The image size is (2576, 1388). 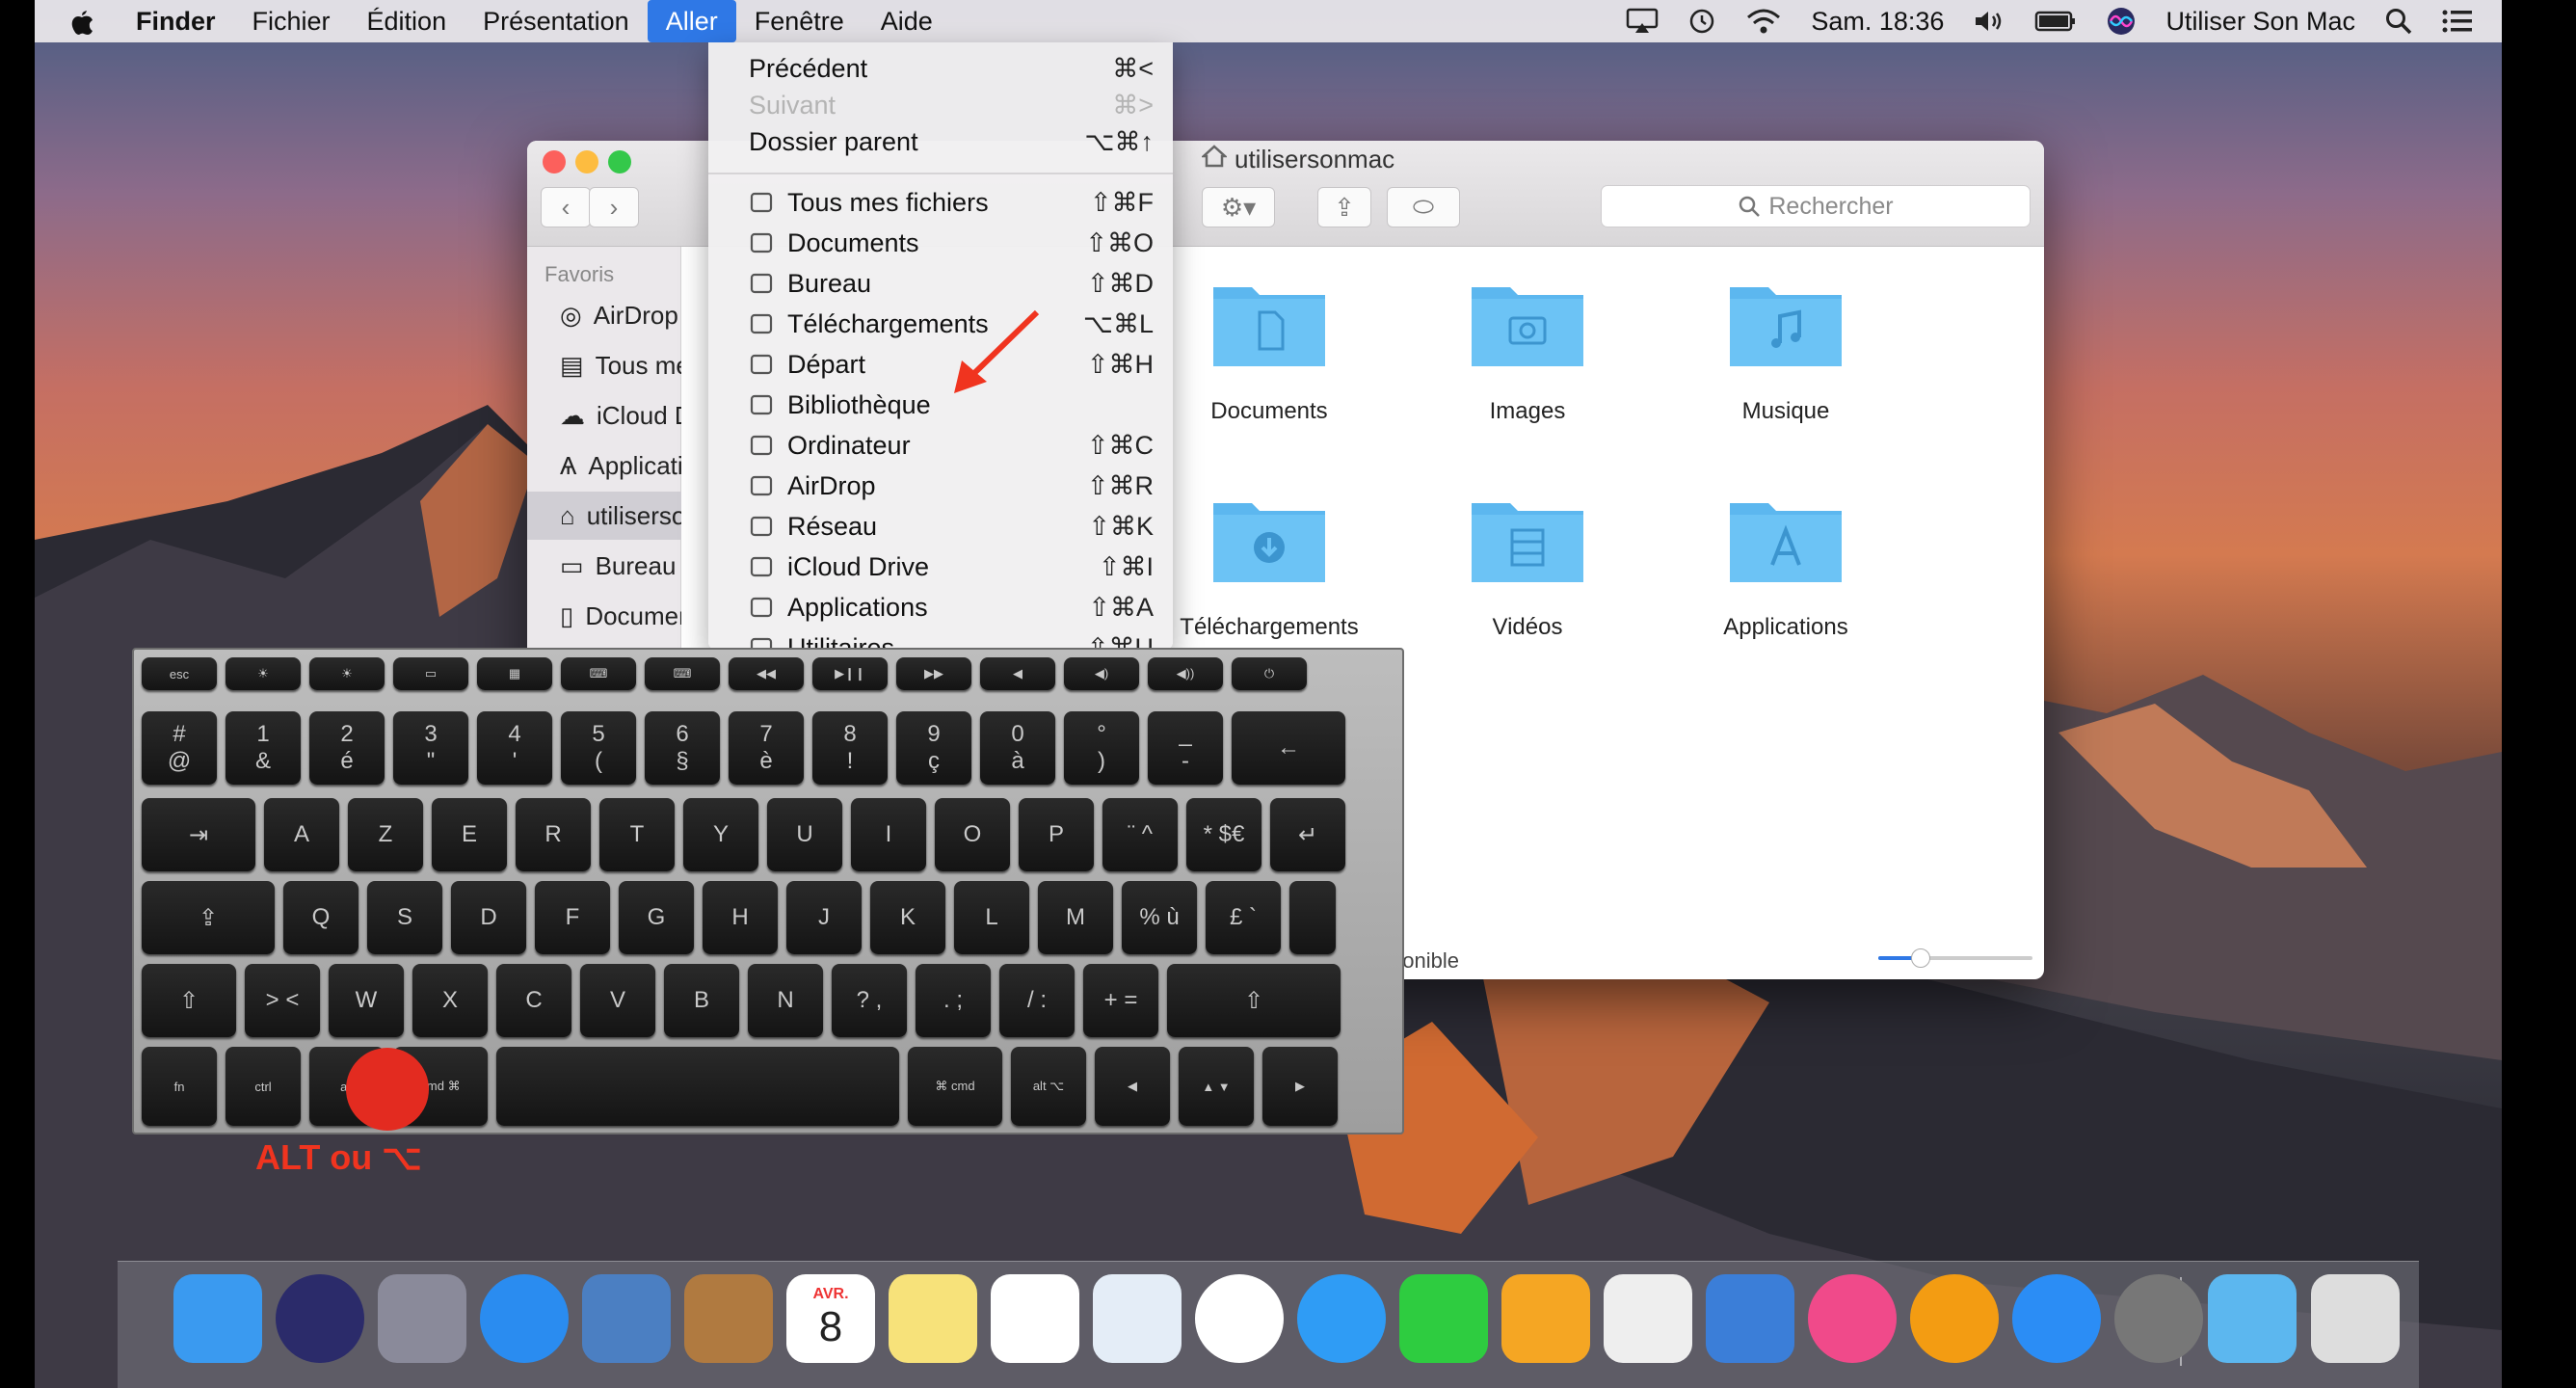 I want to click on folder-music: Musique, so click(x=1785, y=349).